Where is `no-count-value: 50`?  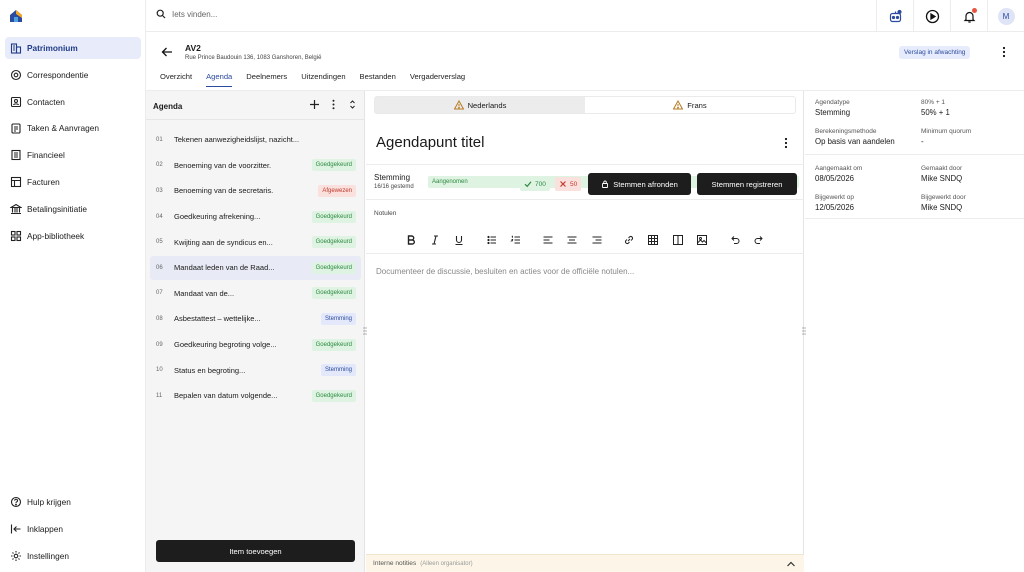
no-count-value: 50 is located at coordinates (574, 184).